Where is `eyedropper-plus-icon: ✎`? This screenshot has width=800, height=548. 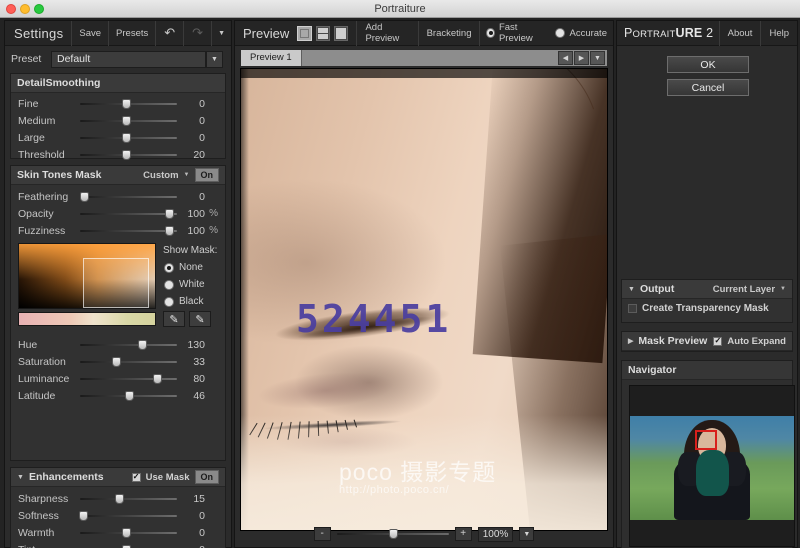
eyedropper-plus-icon: ✎ is located at coordinates (200, 319).